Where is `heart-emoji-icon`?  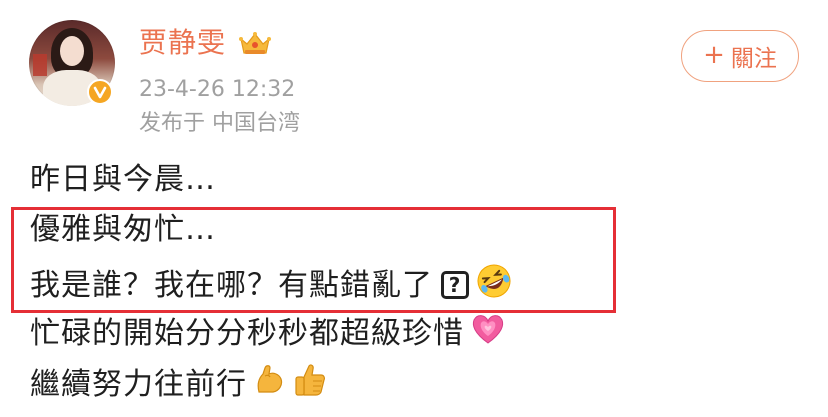 heart-emoji-icon is located at coordinates (488, 334).